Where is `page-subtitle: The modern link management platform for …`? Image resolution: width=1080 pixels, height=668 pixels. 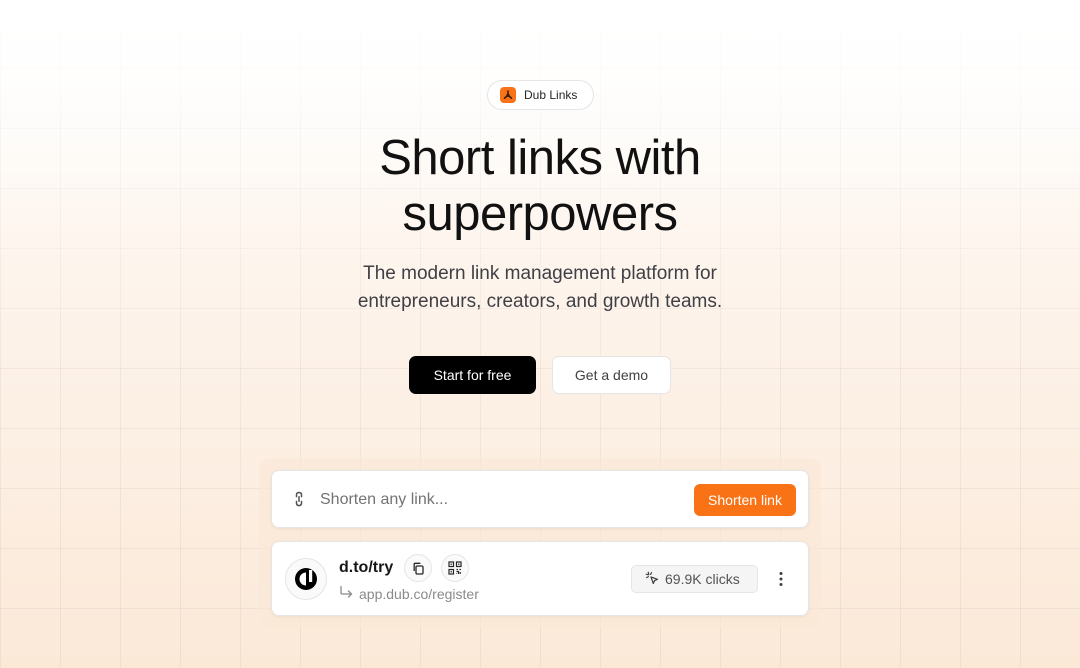 page-subtitle: The modern link management platform for … is located at coordinates (540, 288).